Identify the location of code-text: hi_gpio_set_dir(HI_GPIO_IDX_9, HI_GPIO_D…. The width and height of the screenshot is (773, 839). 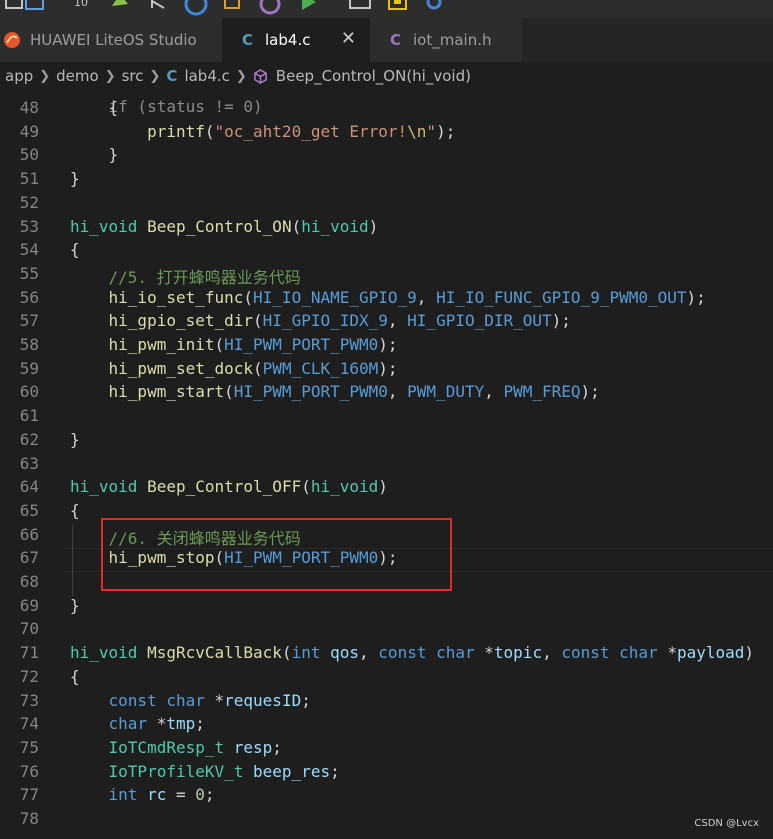
(320, 320).